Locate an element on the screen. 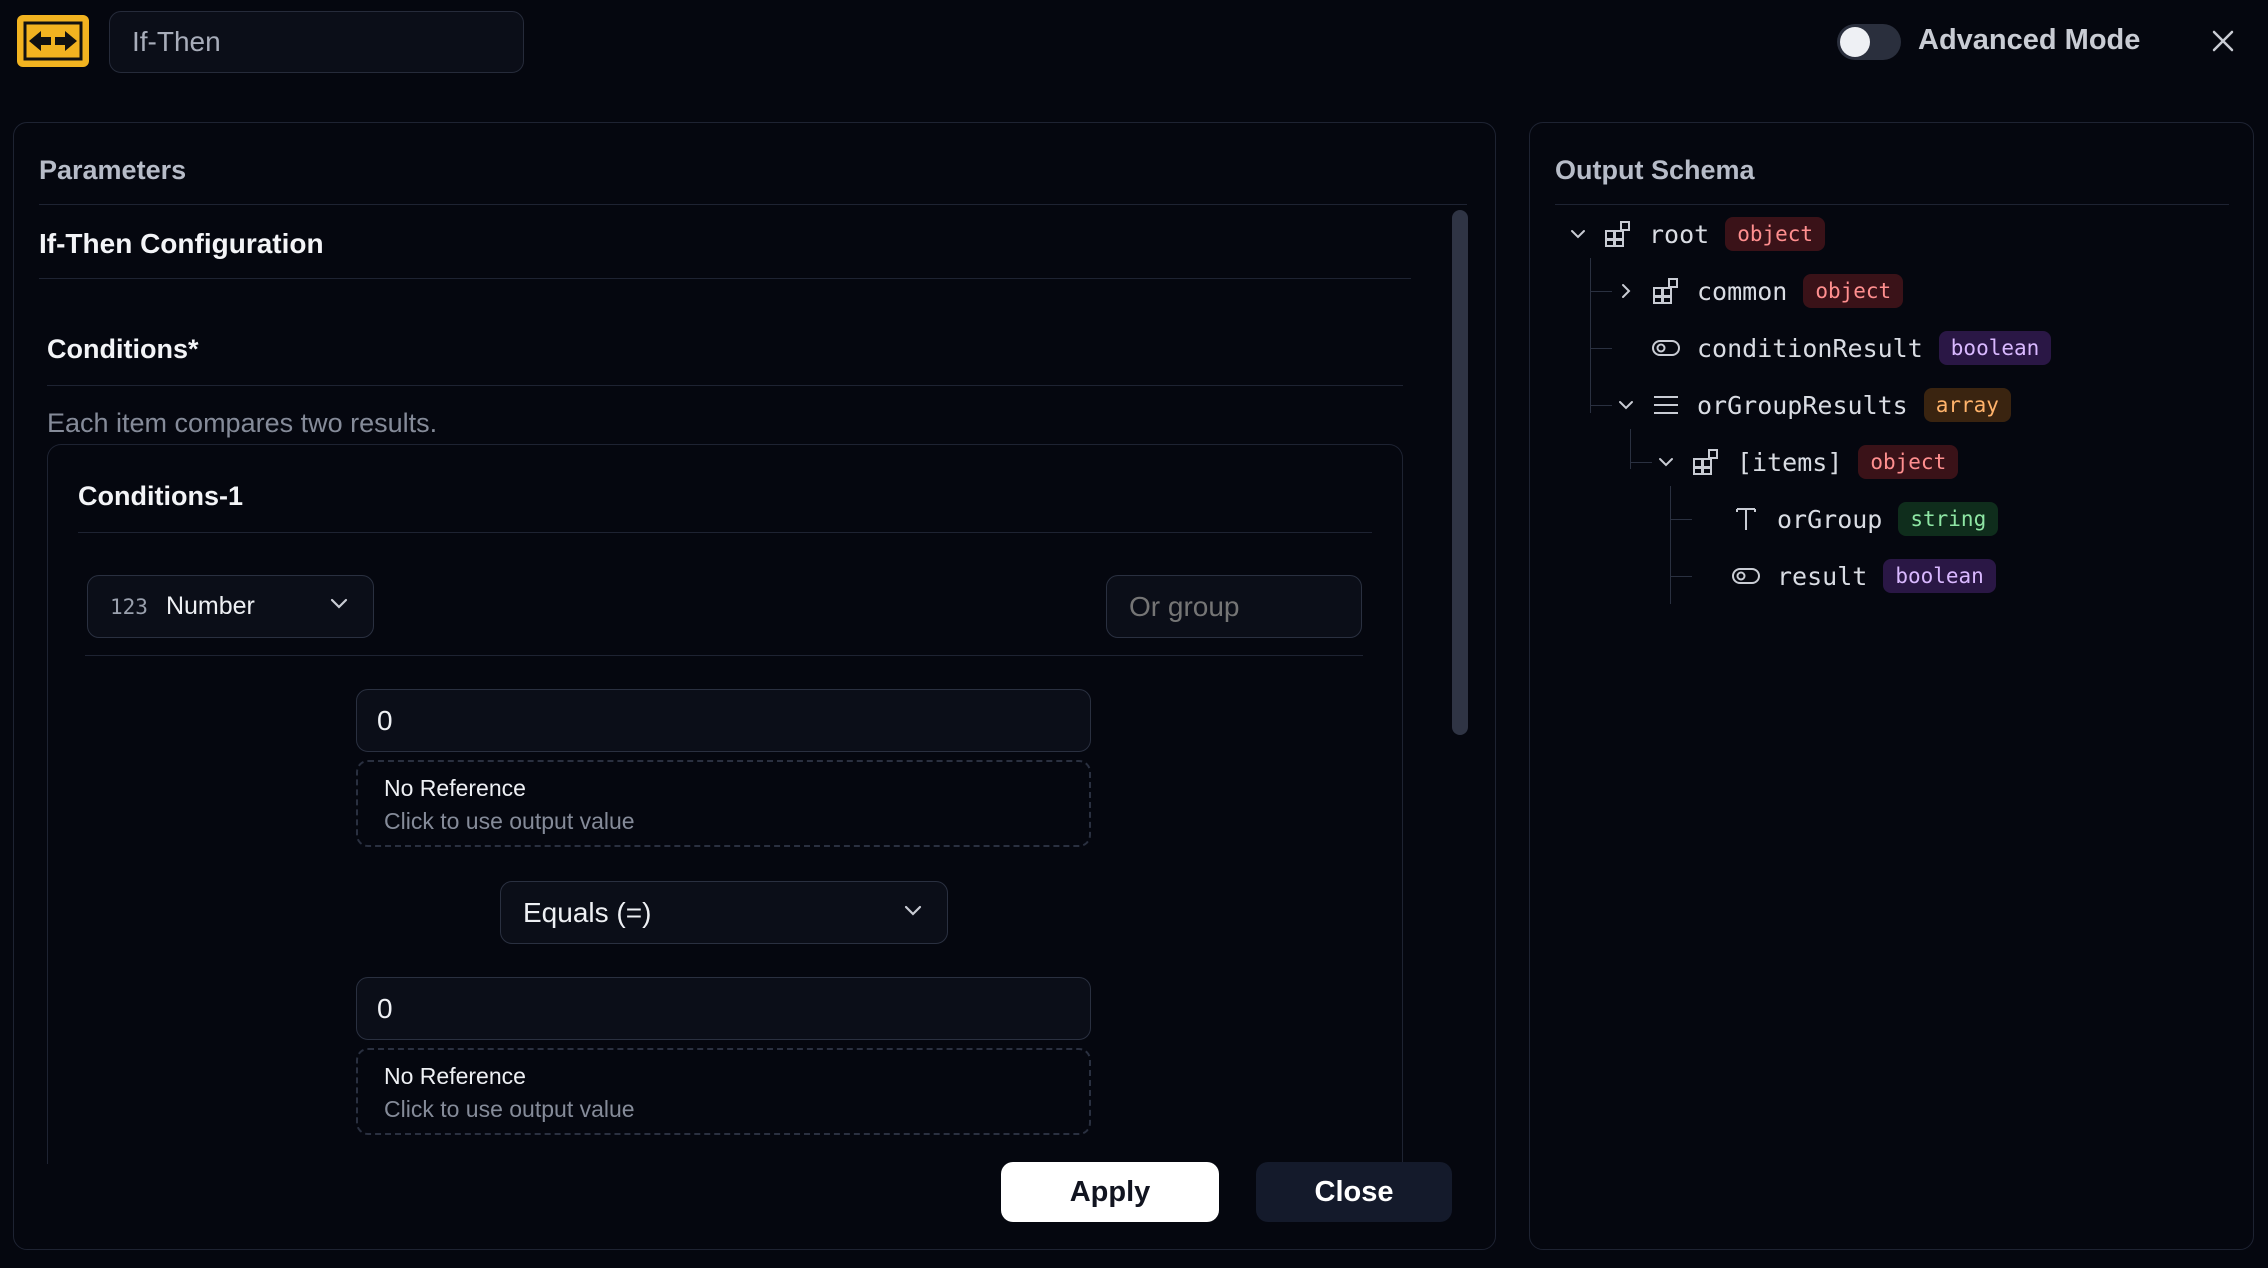 Image resolution: width=2268 pixels, height=1268 pixels. schema-node-result: result boolean is located at coordinates (1863, 576).